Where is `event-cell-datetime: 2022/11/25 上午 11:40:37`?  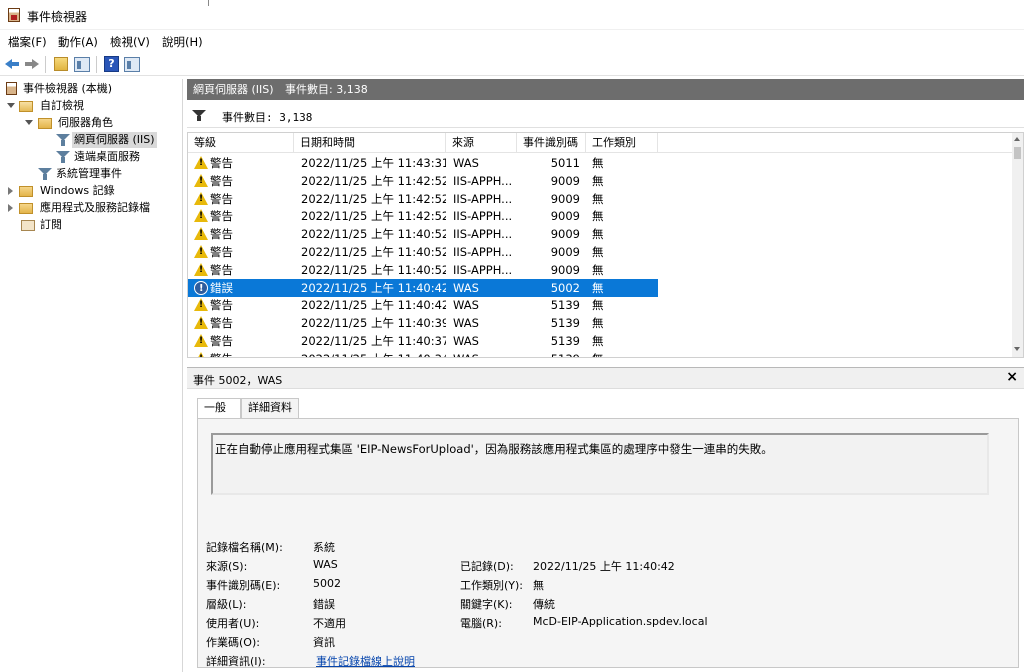 event-cell-datetime: 2022/11/25 上午 11:40:37 is located at coordinates (373, 341).